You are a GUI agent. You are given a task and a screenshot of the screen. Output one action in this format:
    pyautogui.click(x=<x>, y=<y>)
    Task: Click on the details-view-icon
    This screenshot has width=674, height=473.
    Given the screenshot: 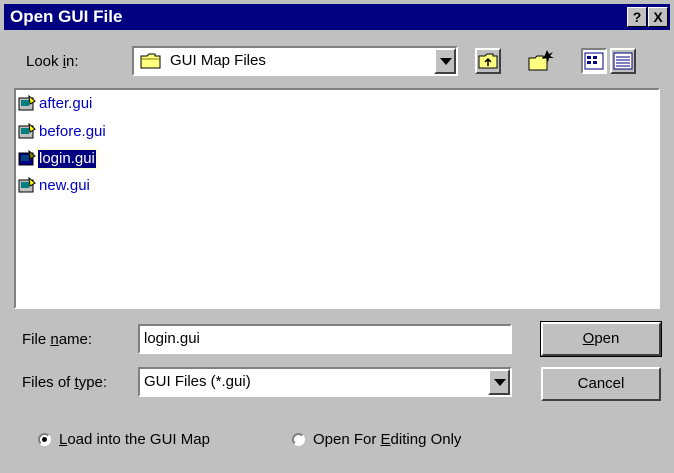 What is the action you would take?
    pyautogui.click(x=623, y=61)
    